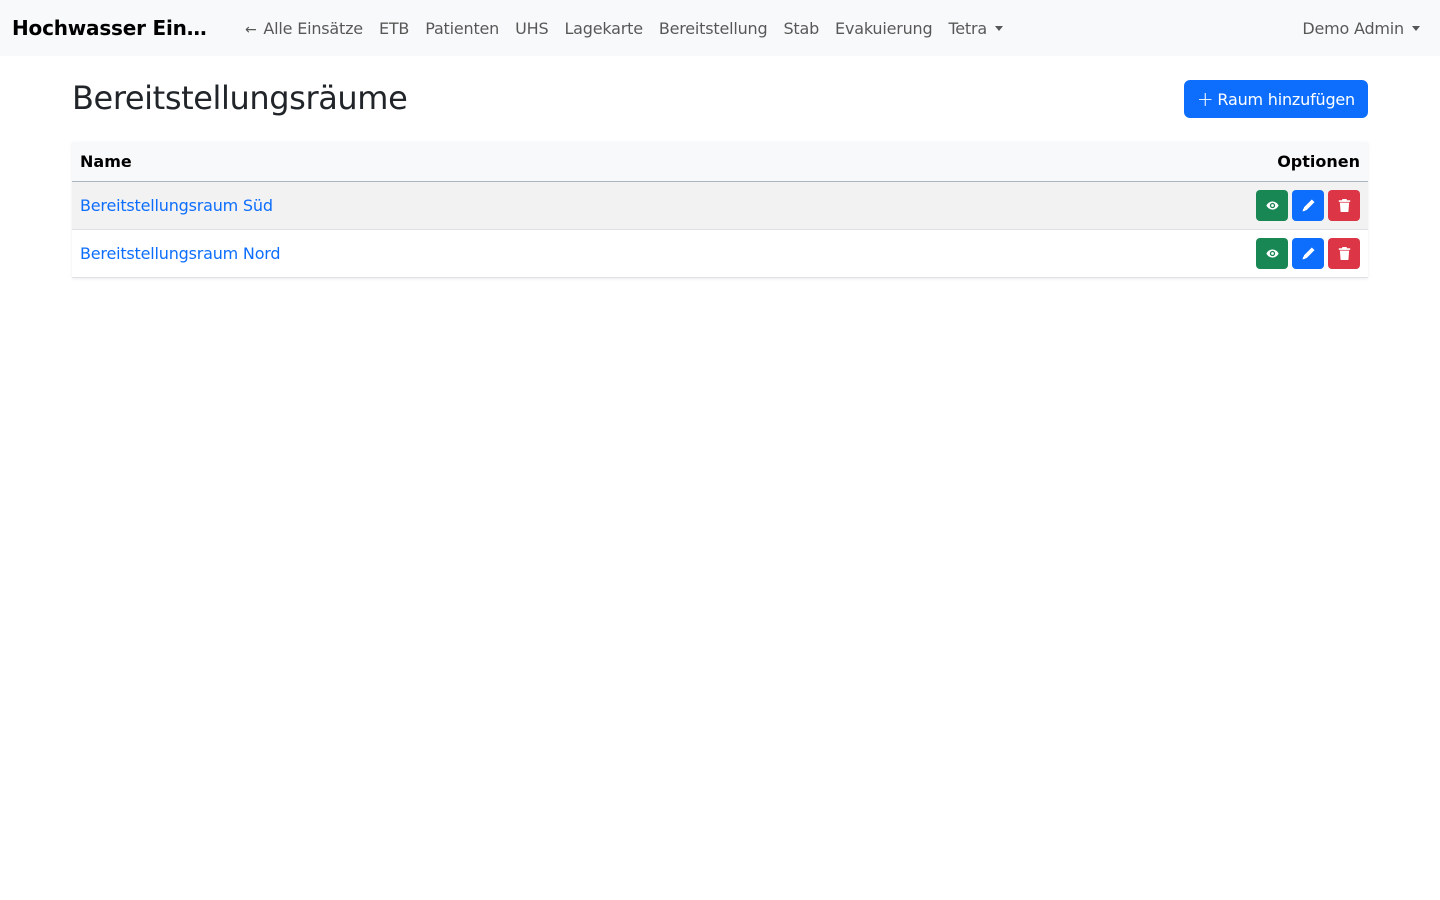 The width and height of the screenshot is (1440, 900). I want to click on back-arrow-icon: ←, so click(251, 29).